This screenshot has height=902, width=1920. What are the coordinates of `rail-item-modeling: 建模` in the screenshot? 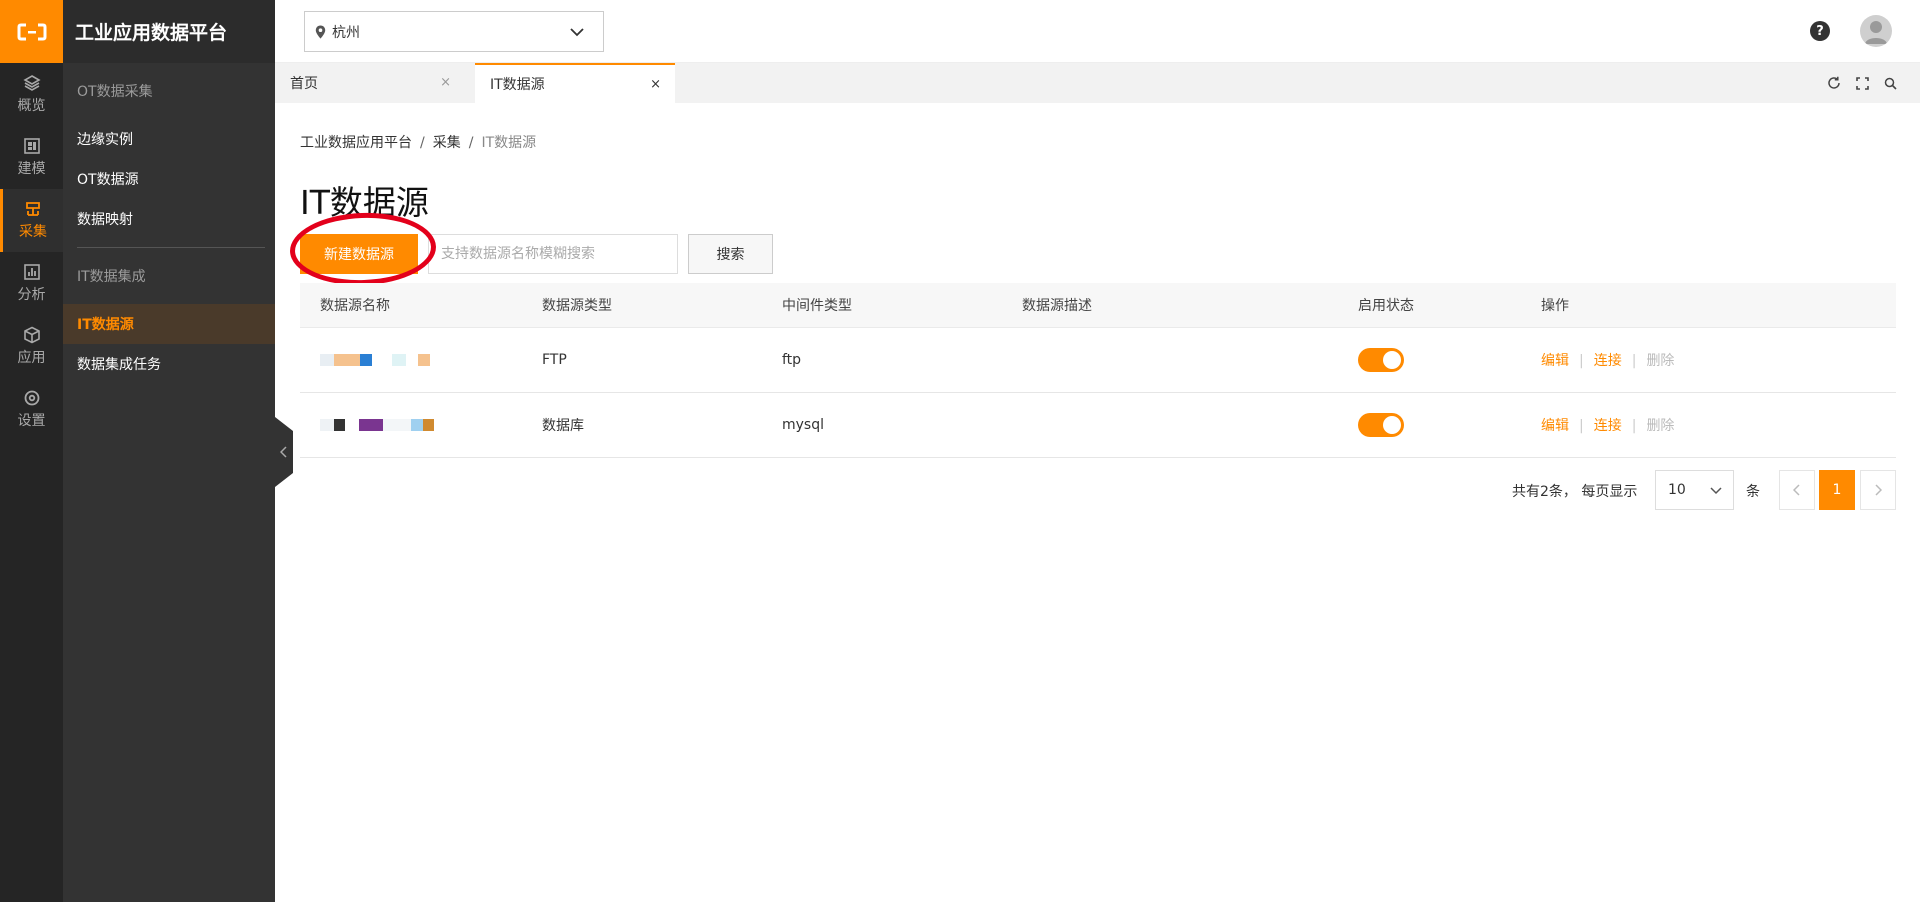 It's located at (31, 157).